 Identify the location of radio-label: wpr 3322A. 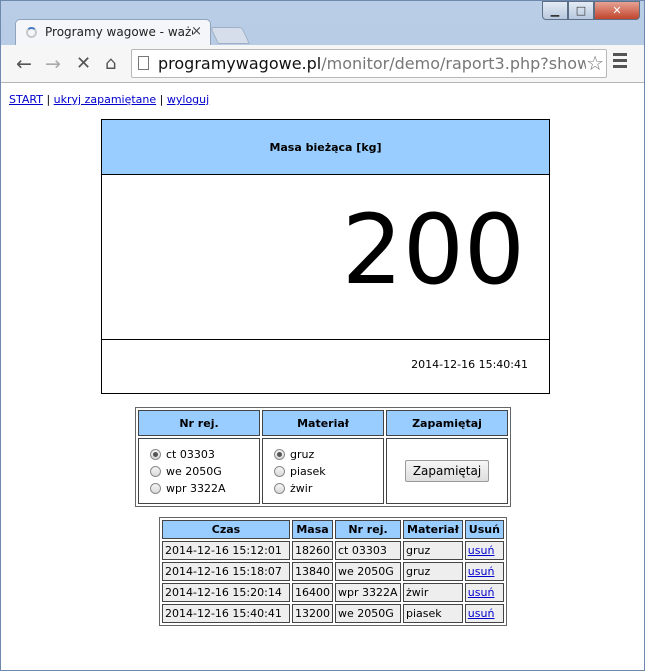
(196, 488).